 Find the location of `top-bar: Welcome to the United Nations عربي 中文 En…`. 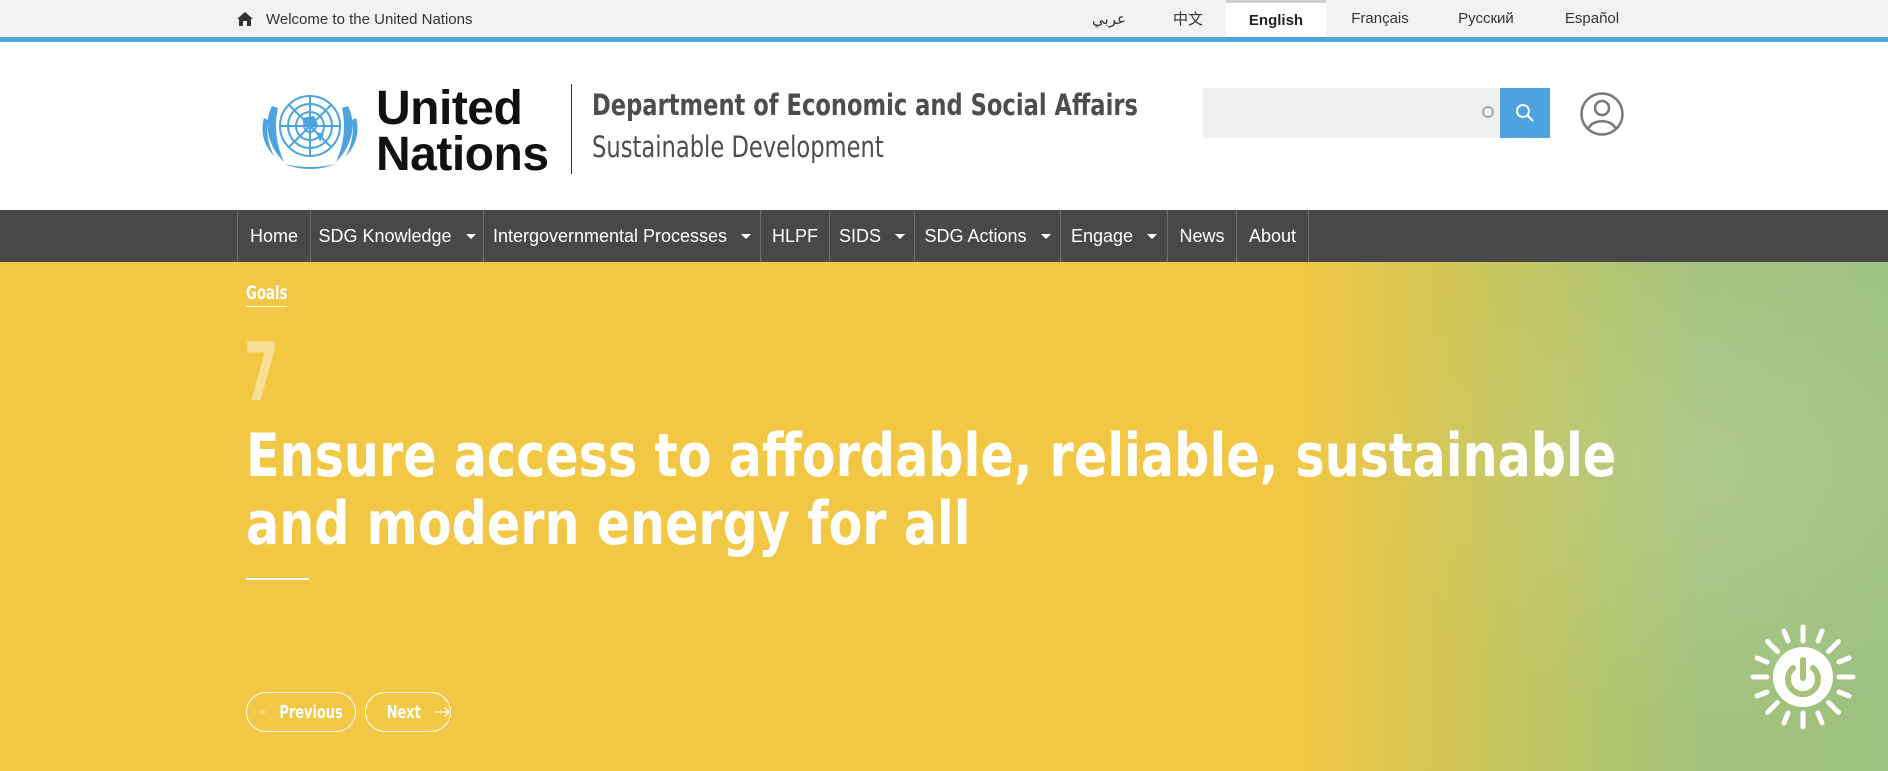

top-bar: Welcome to the United Nations عربي 中文 En… is located at coordinates (944, 21).